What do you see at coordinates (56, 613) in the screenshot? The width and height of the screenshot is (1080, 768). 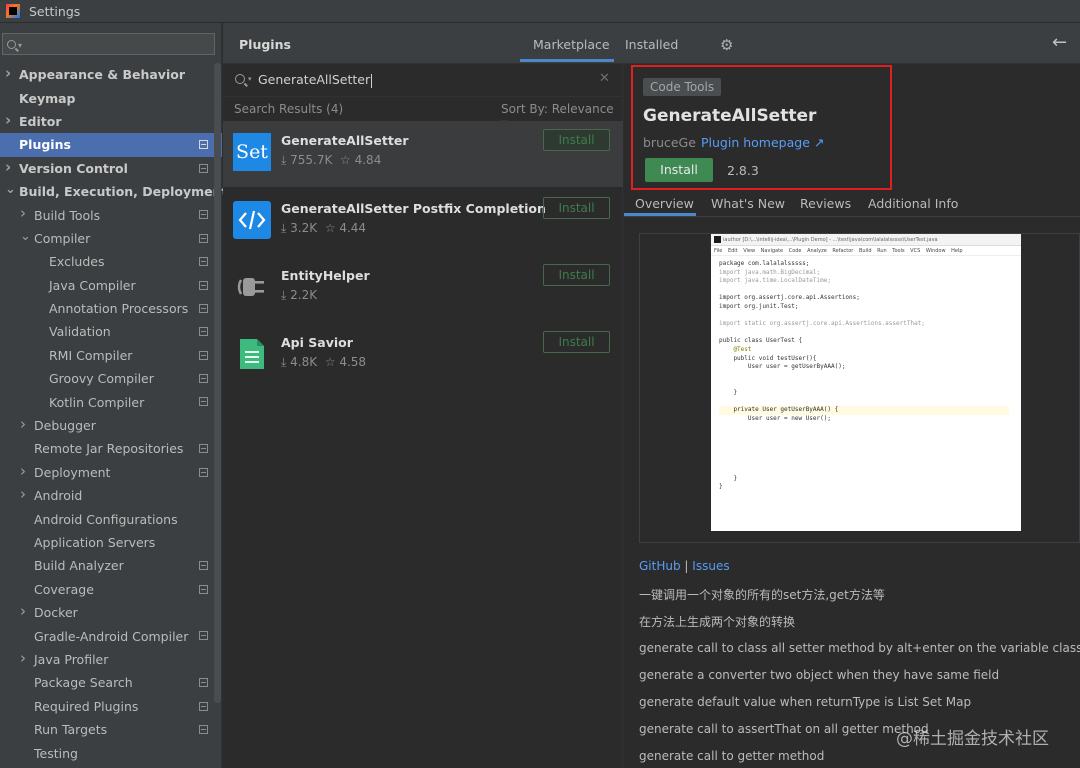 I see `sidebar-item-label: Docker` at bounding box center [56, 613].